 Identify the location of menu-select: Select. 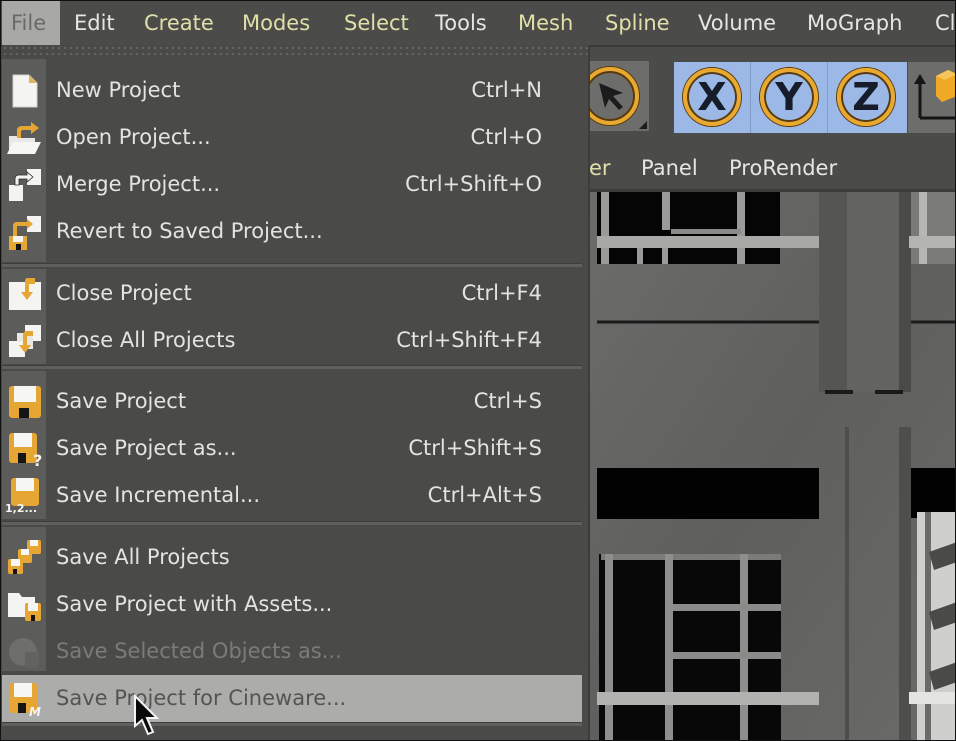
(376, 23).